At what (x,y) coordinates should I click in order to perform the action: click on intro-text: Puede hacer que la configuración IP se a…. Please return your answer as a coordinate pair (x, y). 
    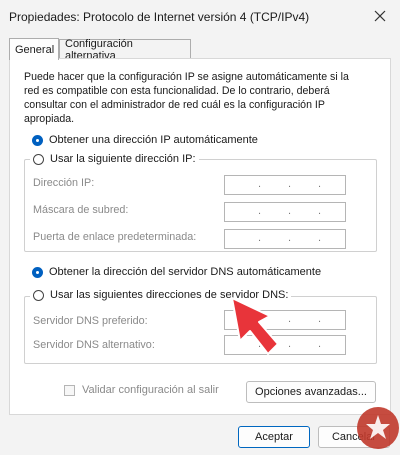
    Looking at the image, I should click on (186, 98).